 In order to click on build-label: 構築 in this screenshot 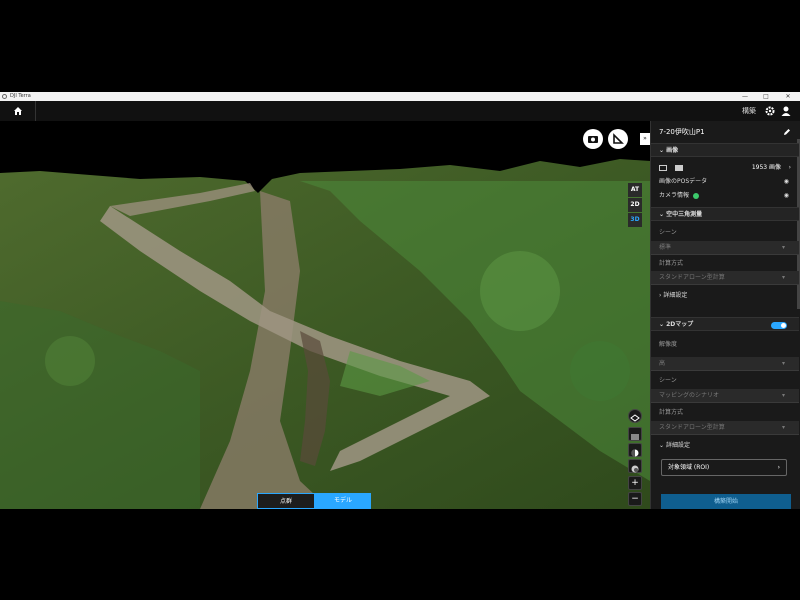, I will do `click(749, 111)`.